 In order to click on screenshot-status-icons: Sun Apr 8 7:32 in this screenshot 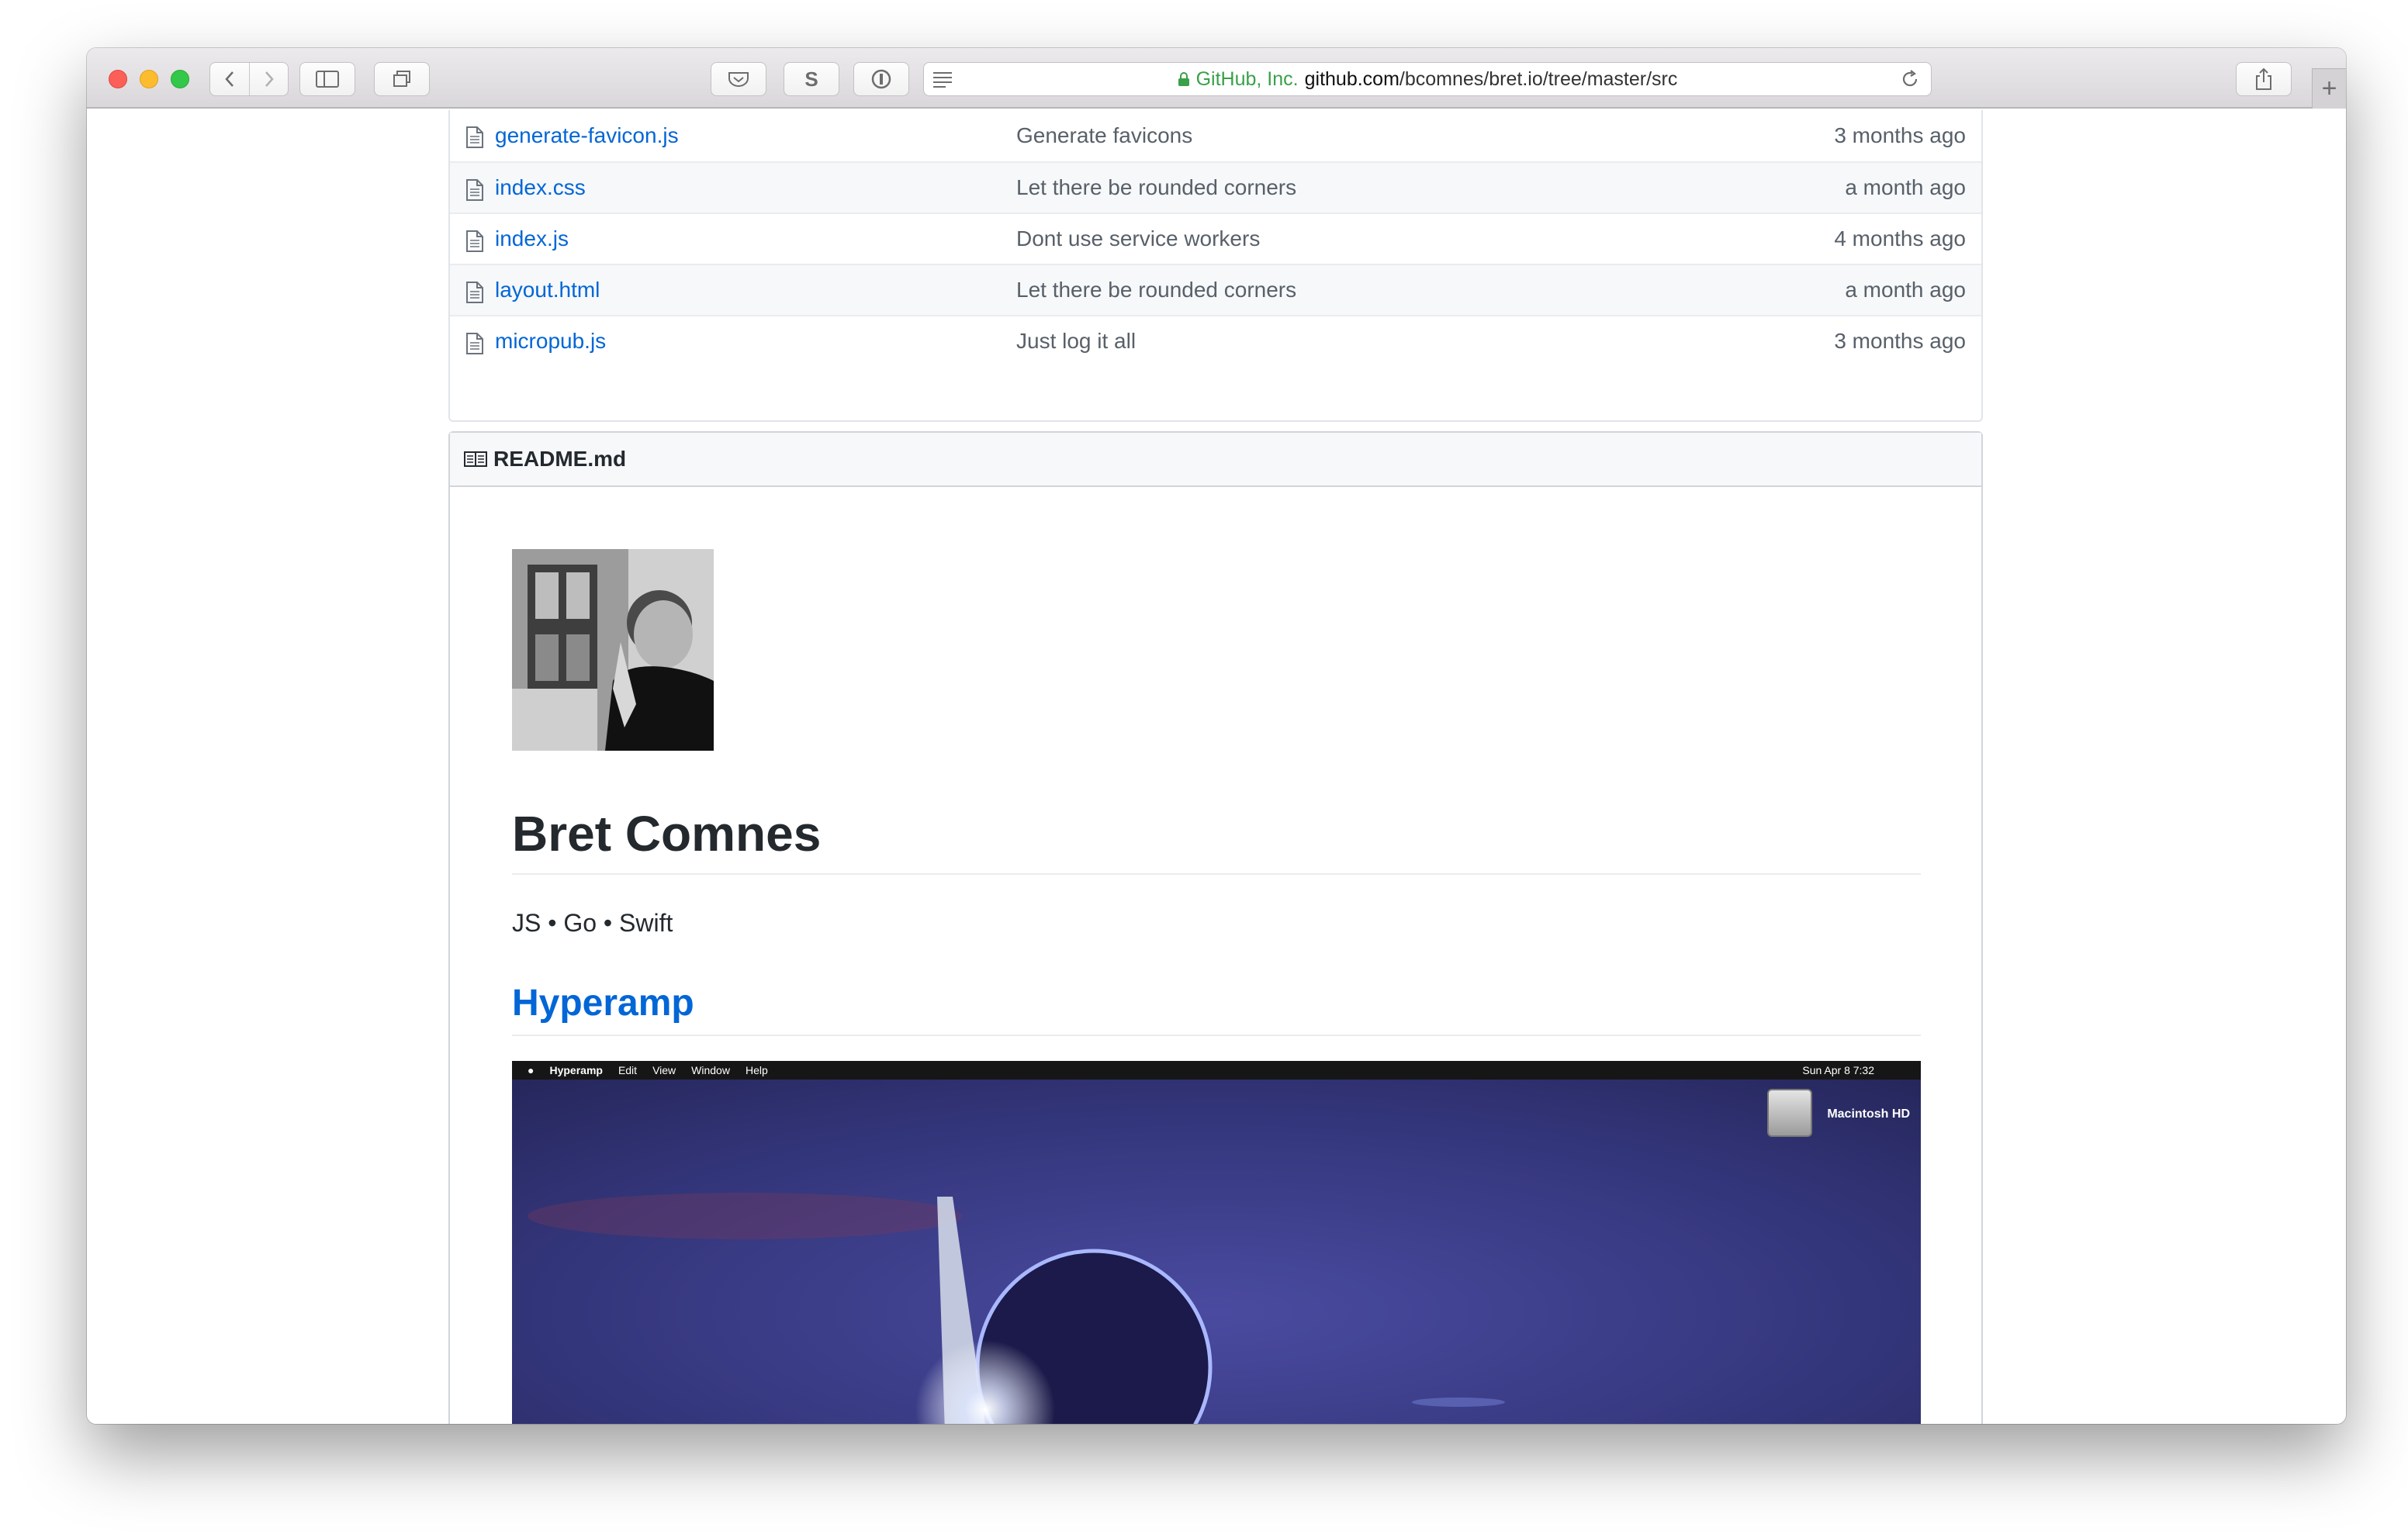, I will do `click(1831, 1070)`.